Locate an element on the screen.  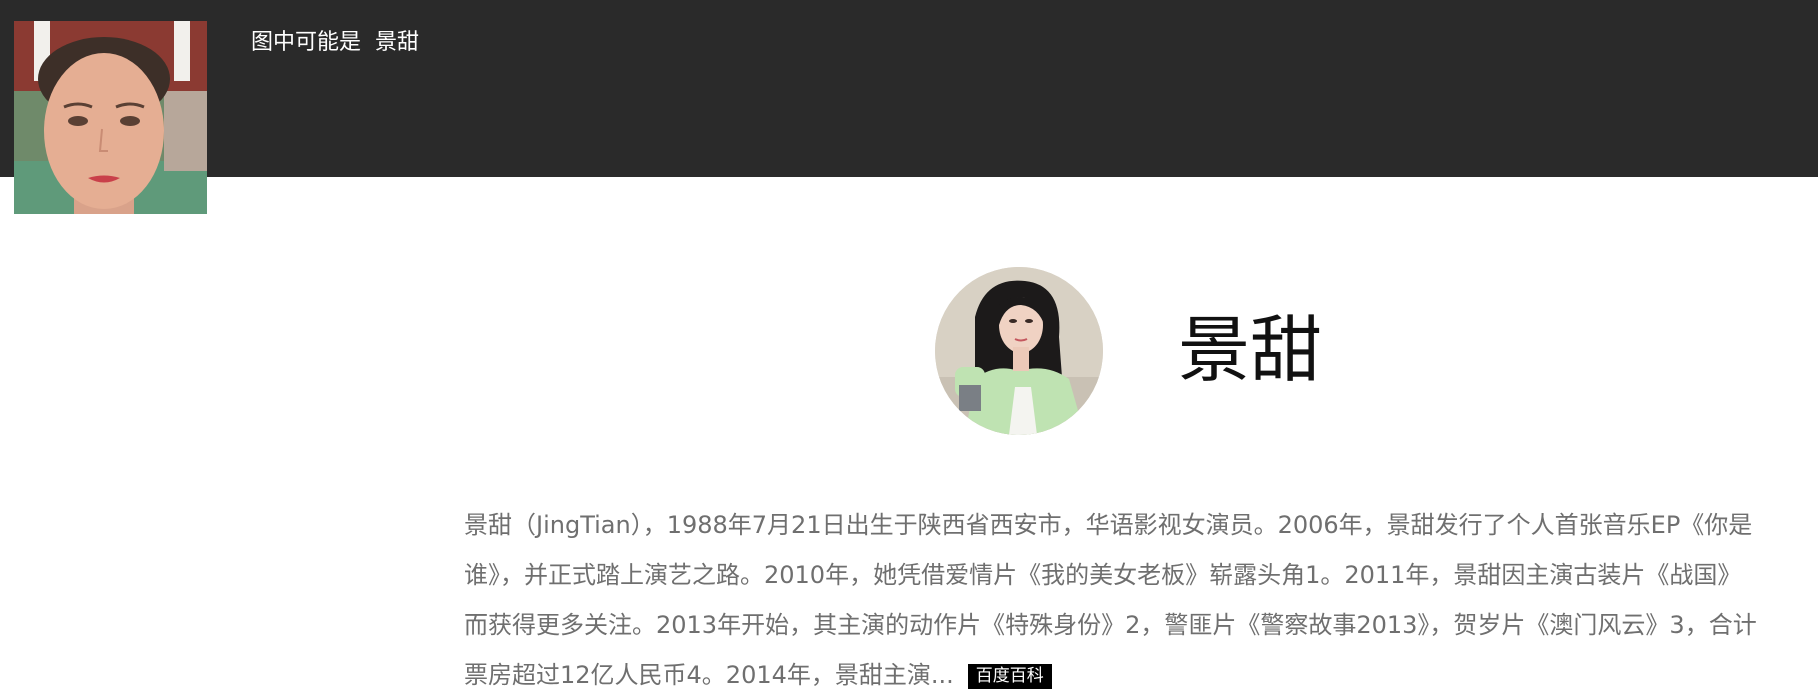
entity-name-heading: 景甜 is located at coordinates (1250, 350).